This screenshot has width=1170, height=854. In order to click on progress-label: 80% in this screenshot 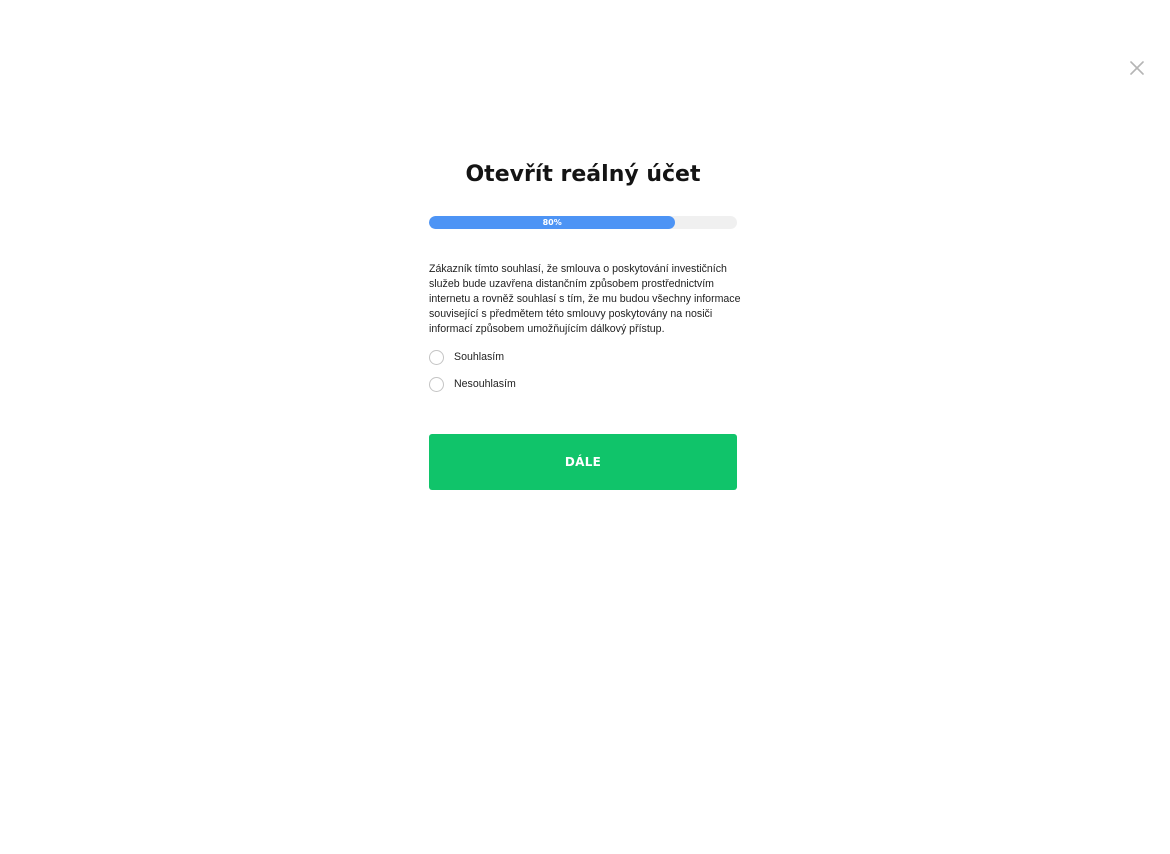, I will do `click(552, 222)`.